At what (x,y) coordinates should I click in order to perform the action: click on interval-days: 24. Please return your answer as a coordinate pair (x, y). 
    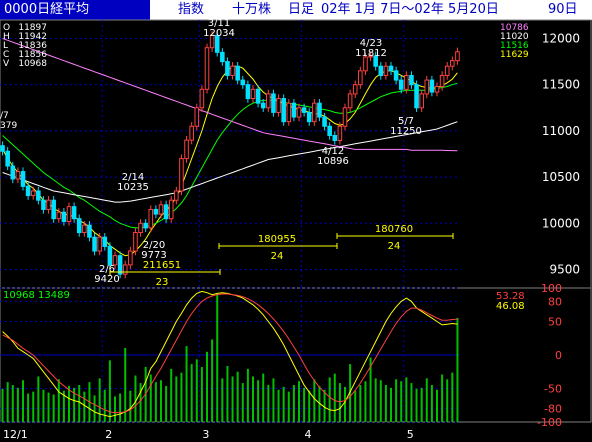
    Looking at the image, I should click on (394, 246).